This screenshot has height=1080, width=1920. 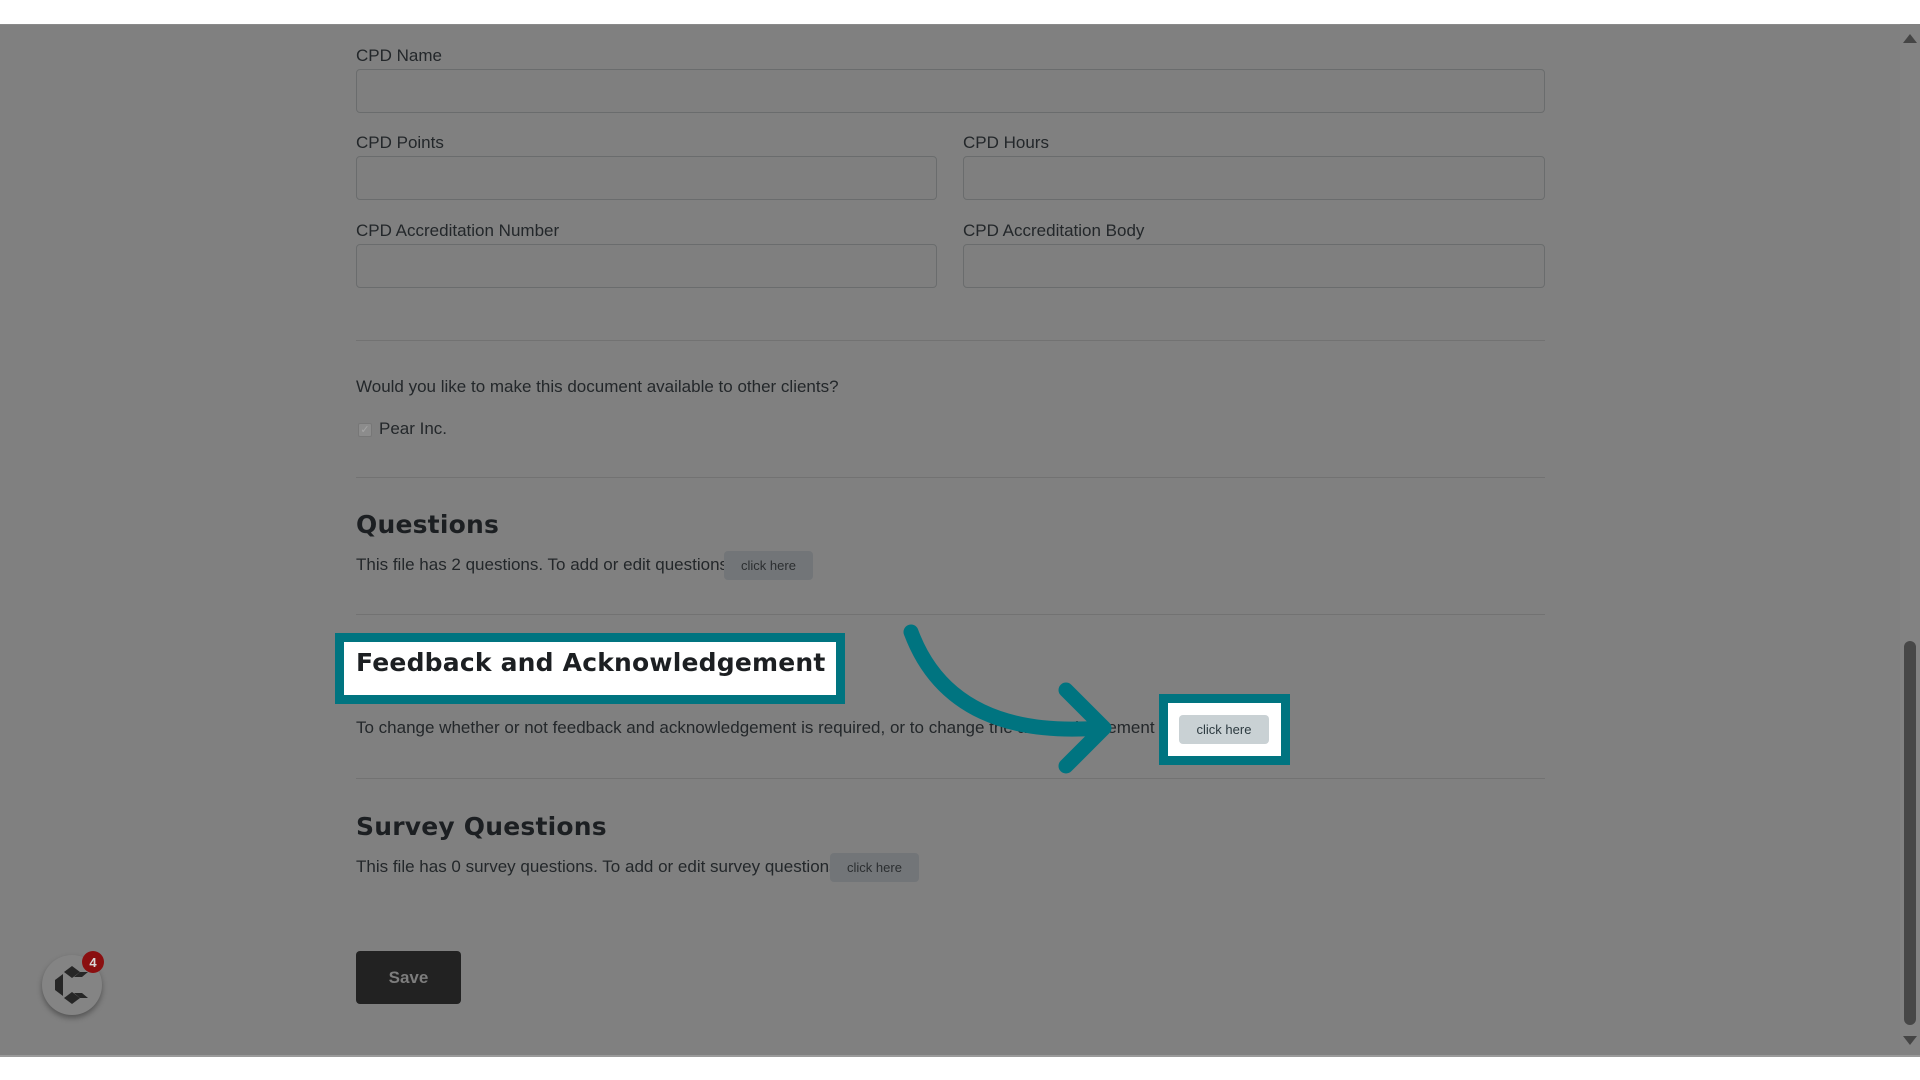 What do you see at coordinates (93, 962) in the screenshot?
I see `notification-badge: 4` at bounding box center [93, 962].